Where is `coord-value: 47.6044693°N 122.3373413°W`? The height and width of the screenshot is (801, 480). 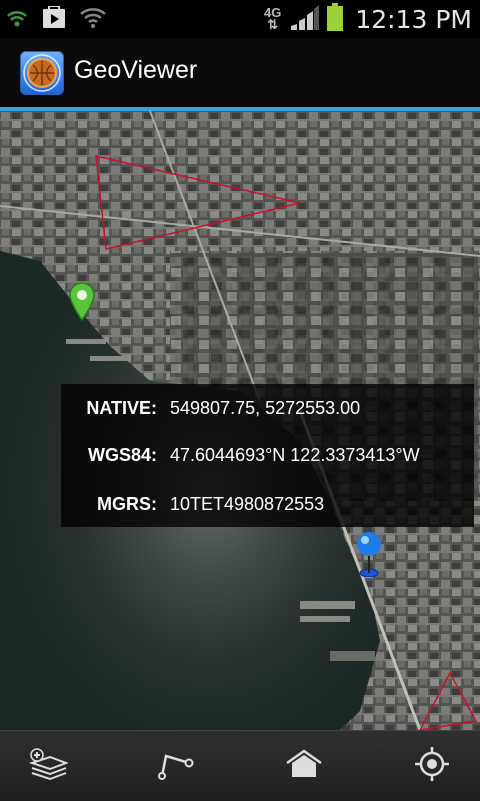 coord-value: 47.6044693°N 122.3373413°W is located at coordinates (295, 455).